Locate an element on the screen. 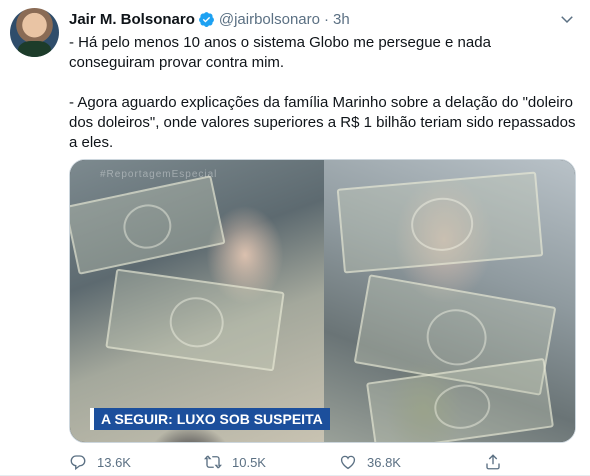 Image resolution: width=590 pixels, height=476 pixels. author-handle: @jairbolsonaro is located at coordinates (269, 19).